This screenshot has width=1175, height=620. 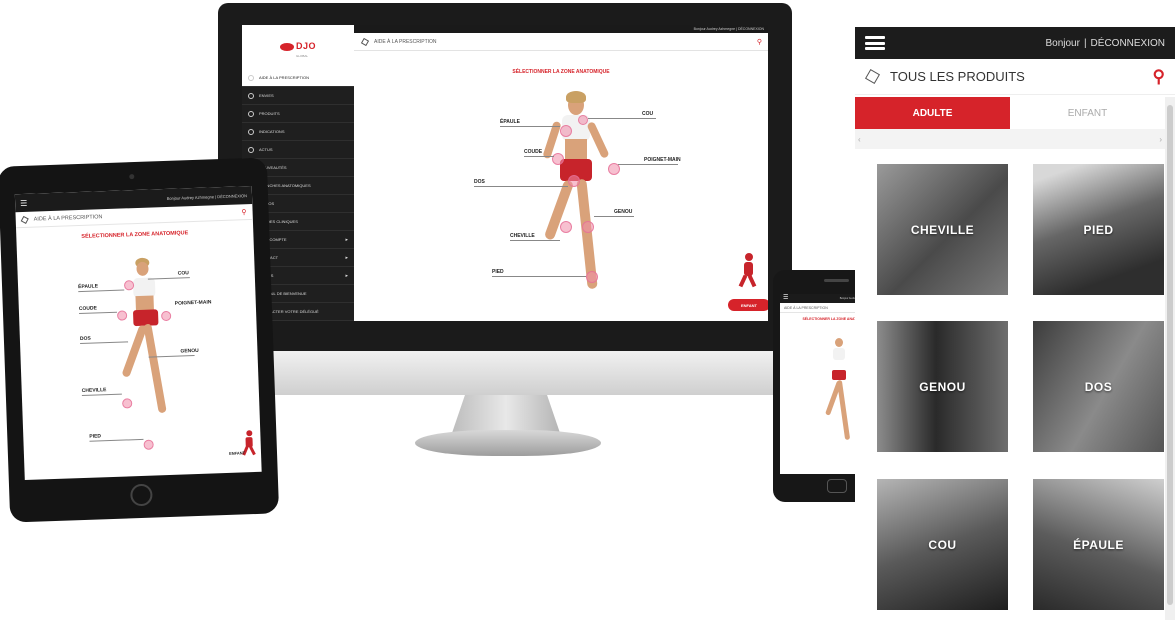 What do you see at coordinates (298, 114) in the screenshot?
I see `sidebar-item: PRODUITS` at bounding box center [298, 114].